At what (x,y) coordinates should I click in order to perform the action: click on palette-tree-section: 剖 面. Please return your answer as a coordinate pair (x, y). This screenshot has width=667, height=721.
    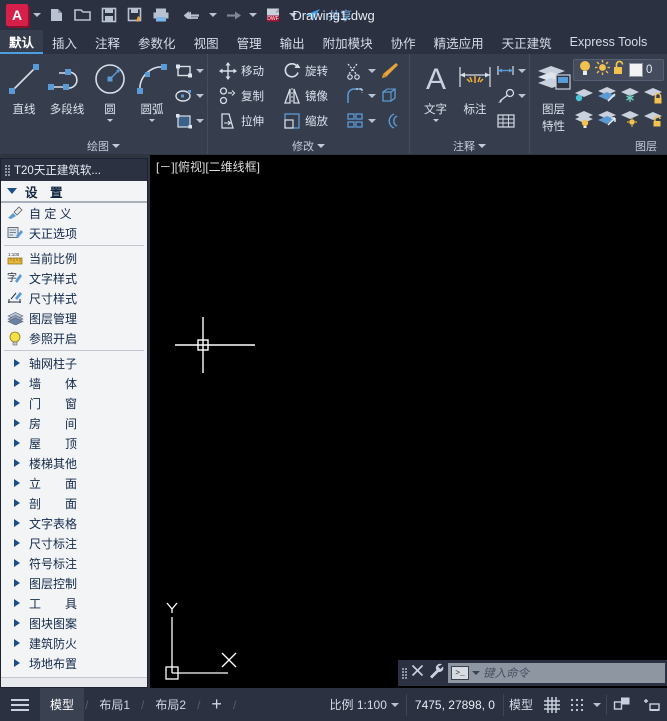
    Looking at the image, I should click on (74, 503).